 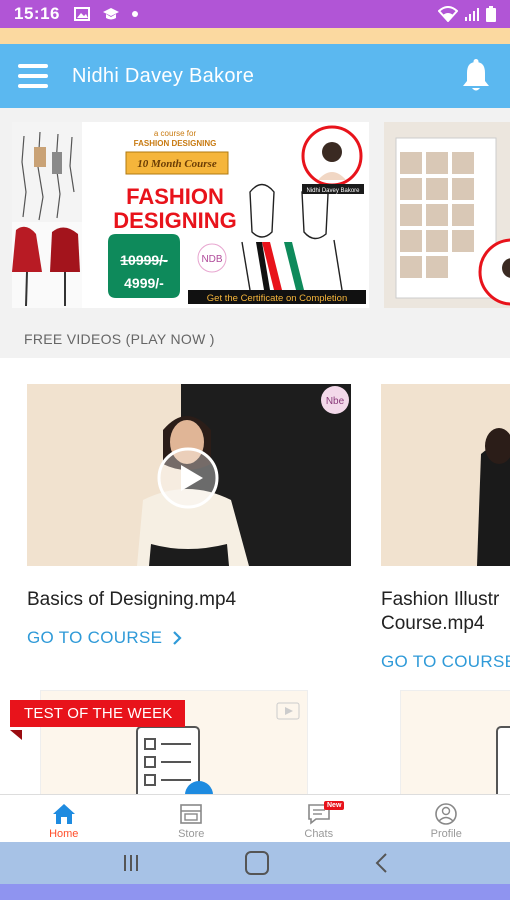 I want to click on menu-icon, so click(x=33, y=76).